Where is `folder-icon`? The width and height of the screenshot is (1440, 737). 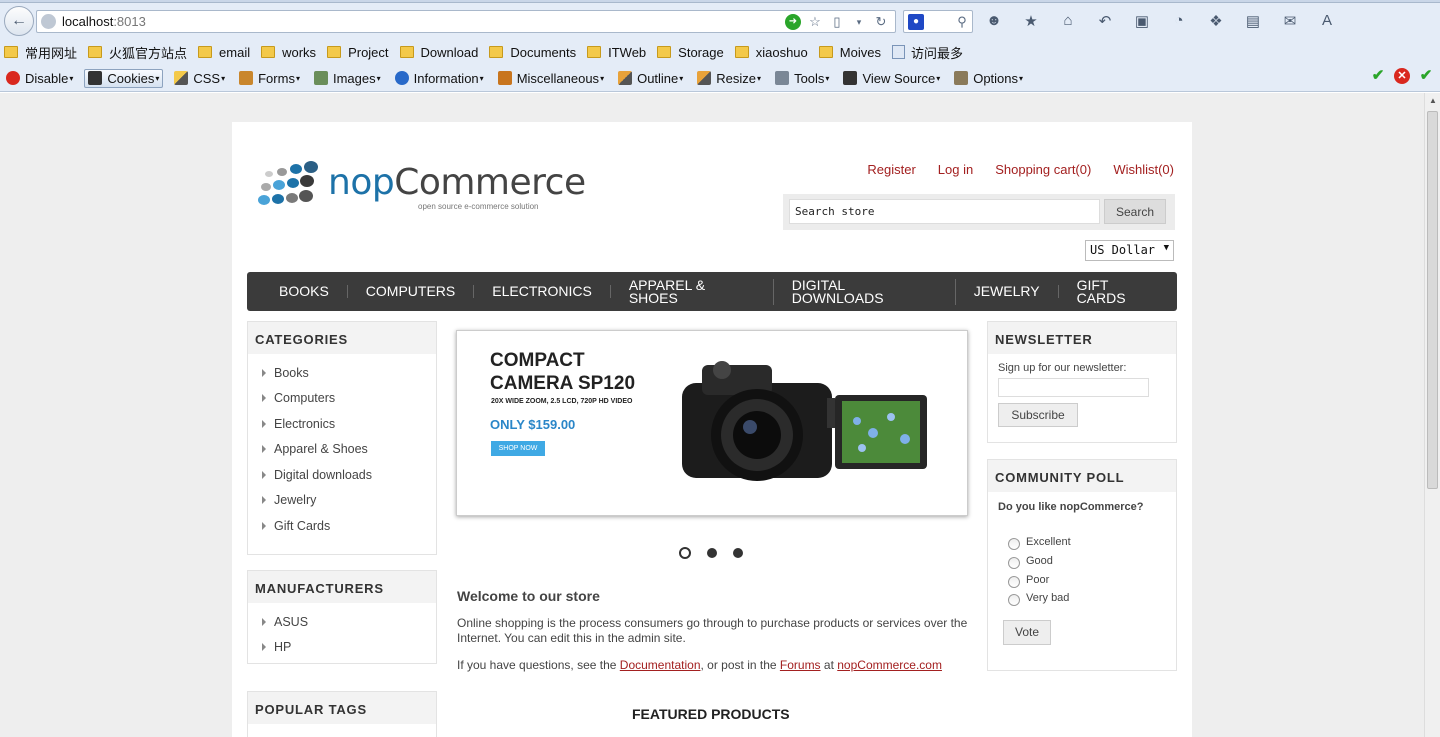 folder-icon is located at coordinates (496, 52).